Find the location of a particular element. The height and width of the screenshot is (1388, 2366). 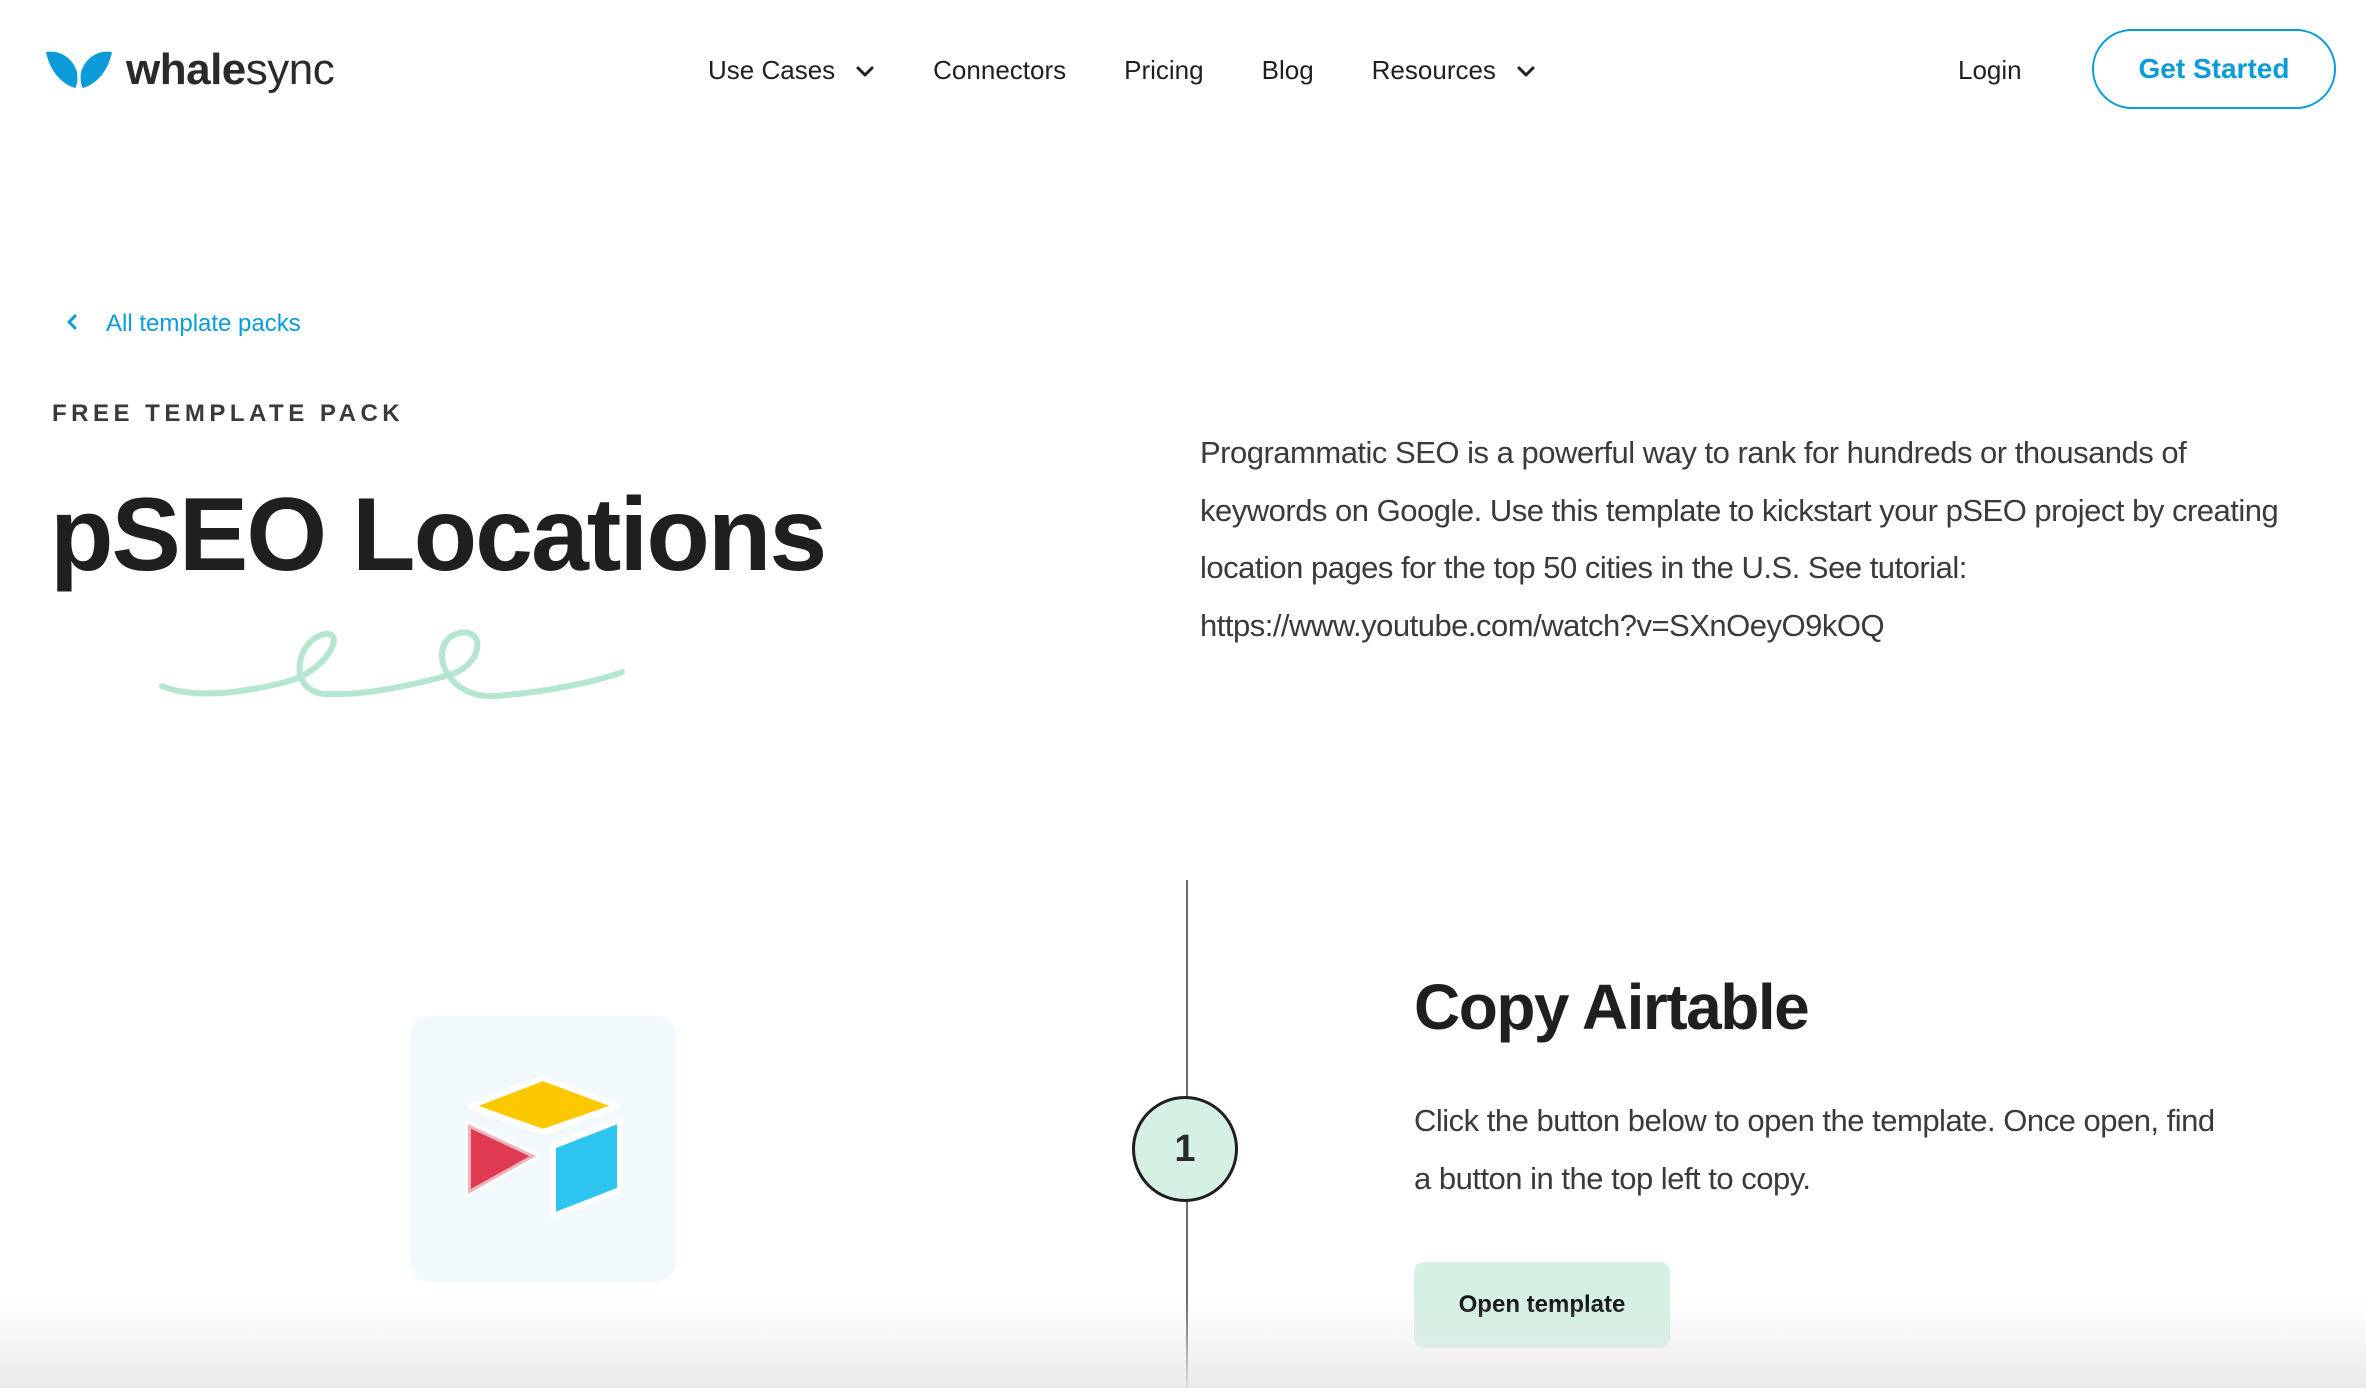

step-title: Copy Airtable is located at coordinates (1612, 1007).